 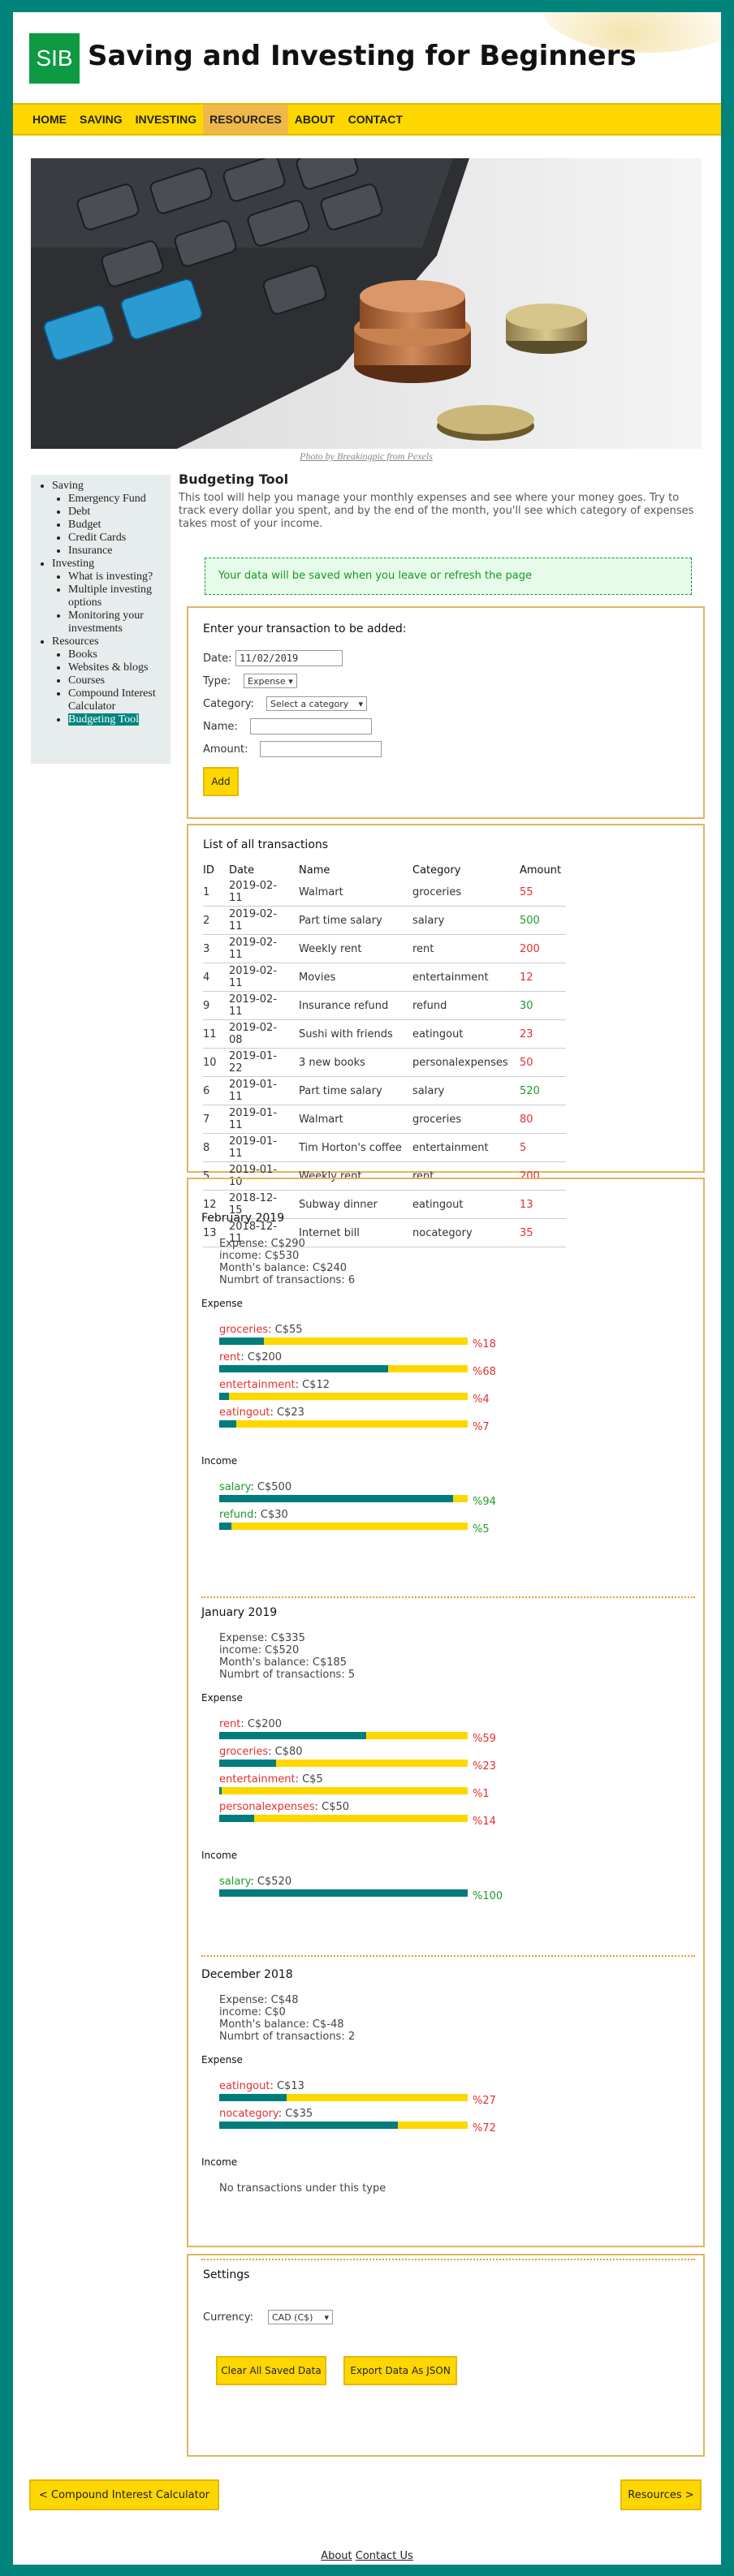 What do you see at coordinates (117, 577) in the screenshot?
I see `sidebar-item-what-is-investing: What is investing?` at bounding box center [117, 577].